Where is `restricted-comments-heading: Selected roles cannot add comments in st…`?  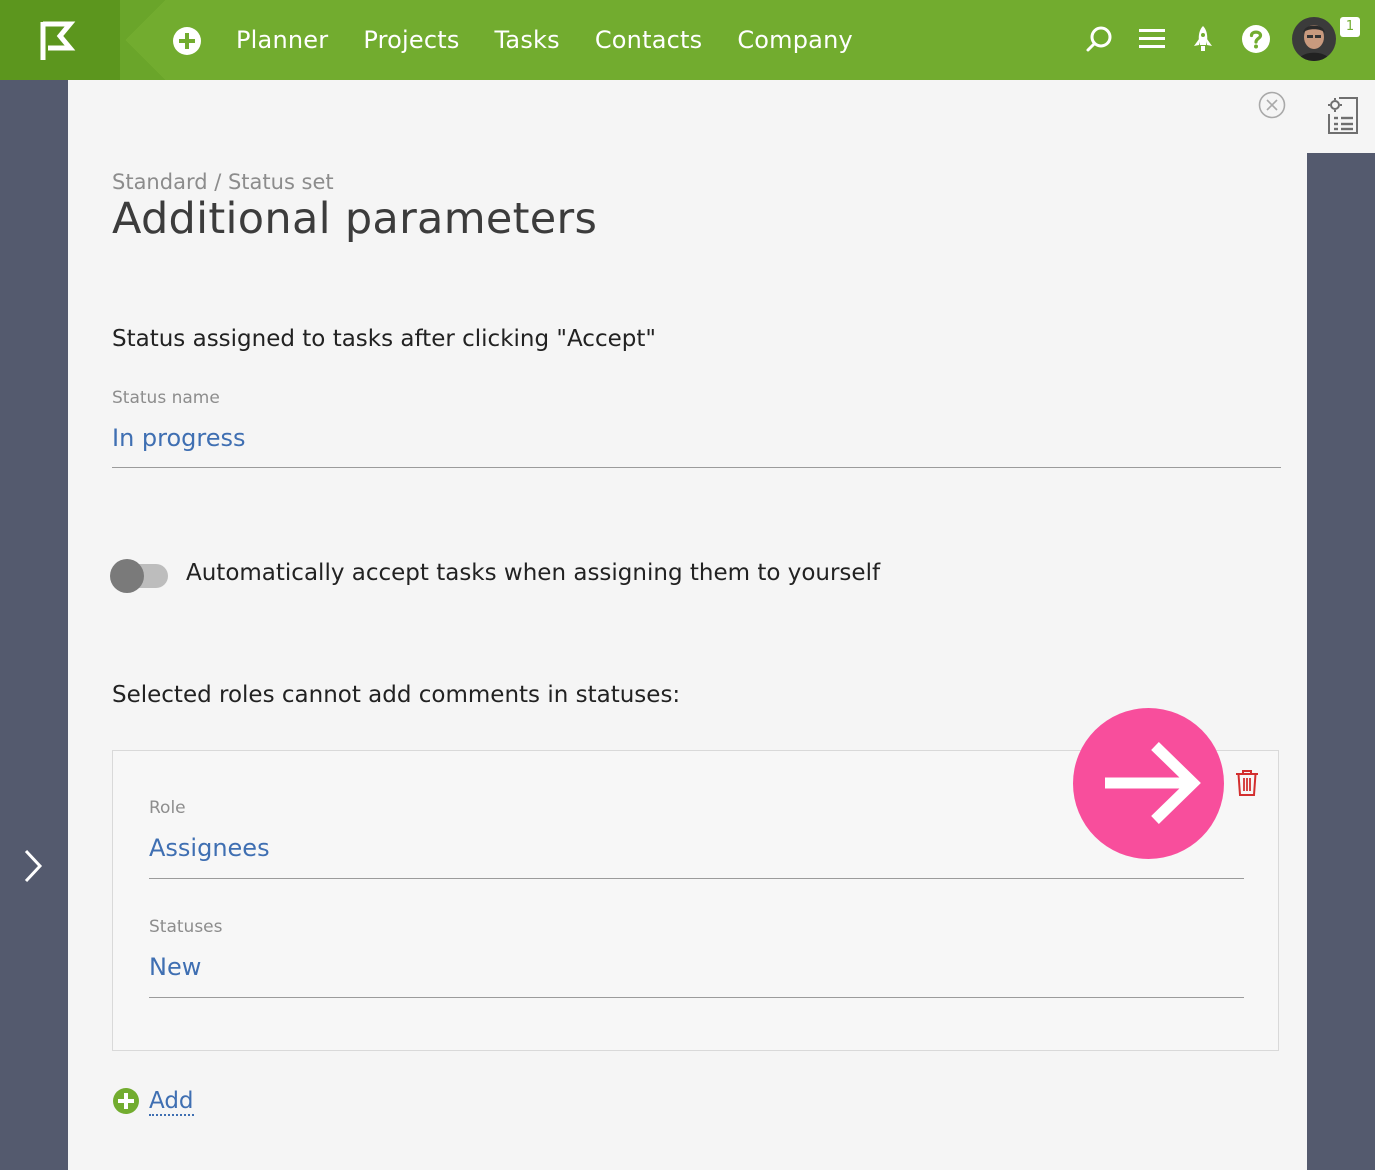
restricted-comments-heading: Selected roles cannot add comments in st… is located at coordinates (396, 695).